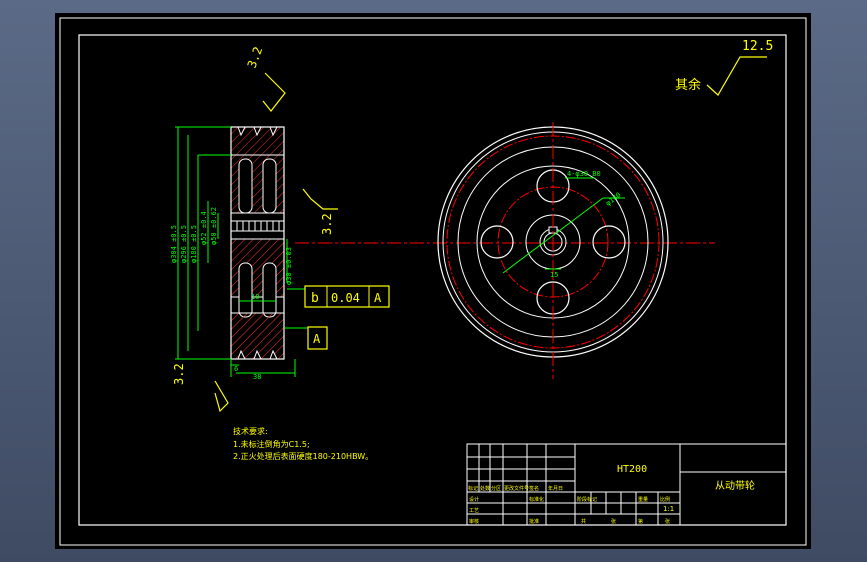 The width and height of the screenshot is (867, 562). Describe the element at coordinates (271, 444) in the screenshot. I see `notes-line-1: 1.未标注倒角为C1.5;` at that location.